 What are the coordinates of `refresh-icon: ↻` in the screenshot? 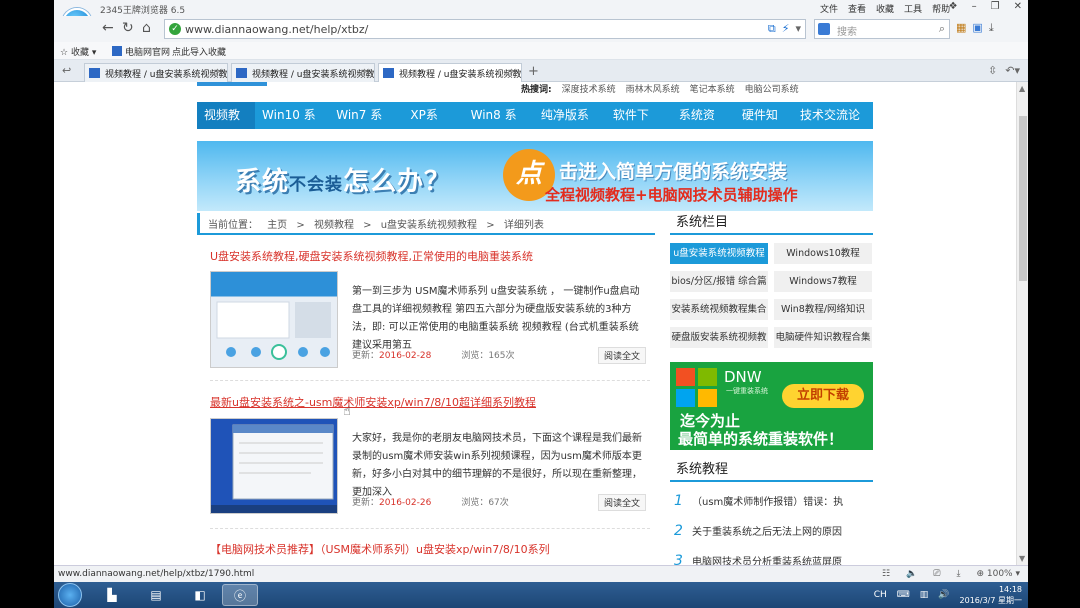 It's located at (128, 28).